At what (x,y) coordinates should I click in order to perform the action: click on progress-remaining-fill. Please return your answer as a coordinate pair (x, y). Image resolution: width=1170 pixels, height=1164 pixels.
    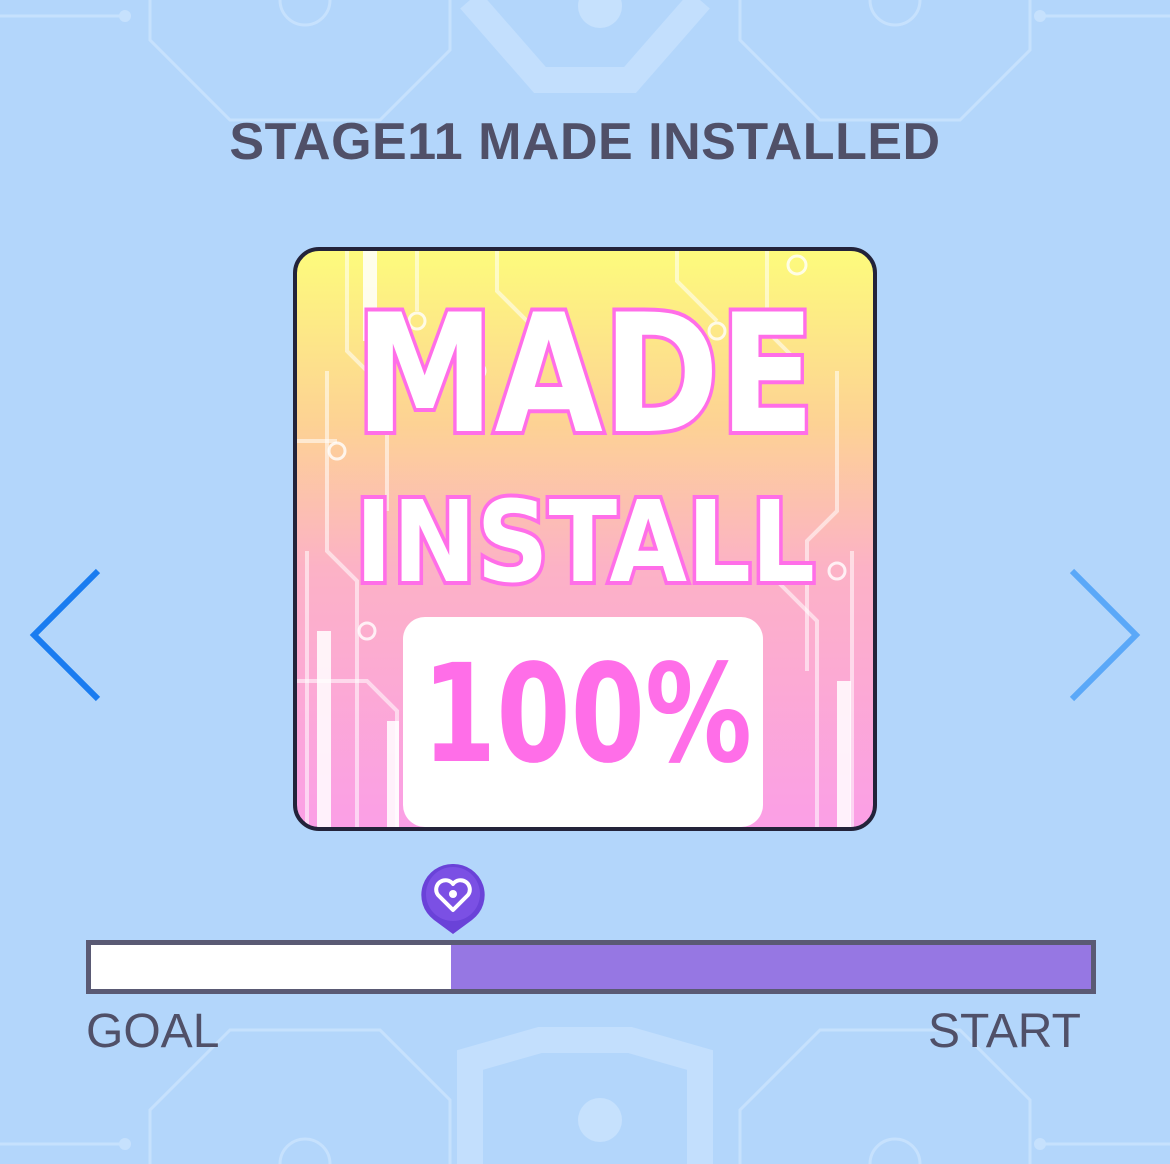
    Looking at the image, I should click on (271, 967).